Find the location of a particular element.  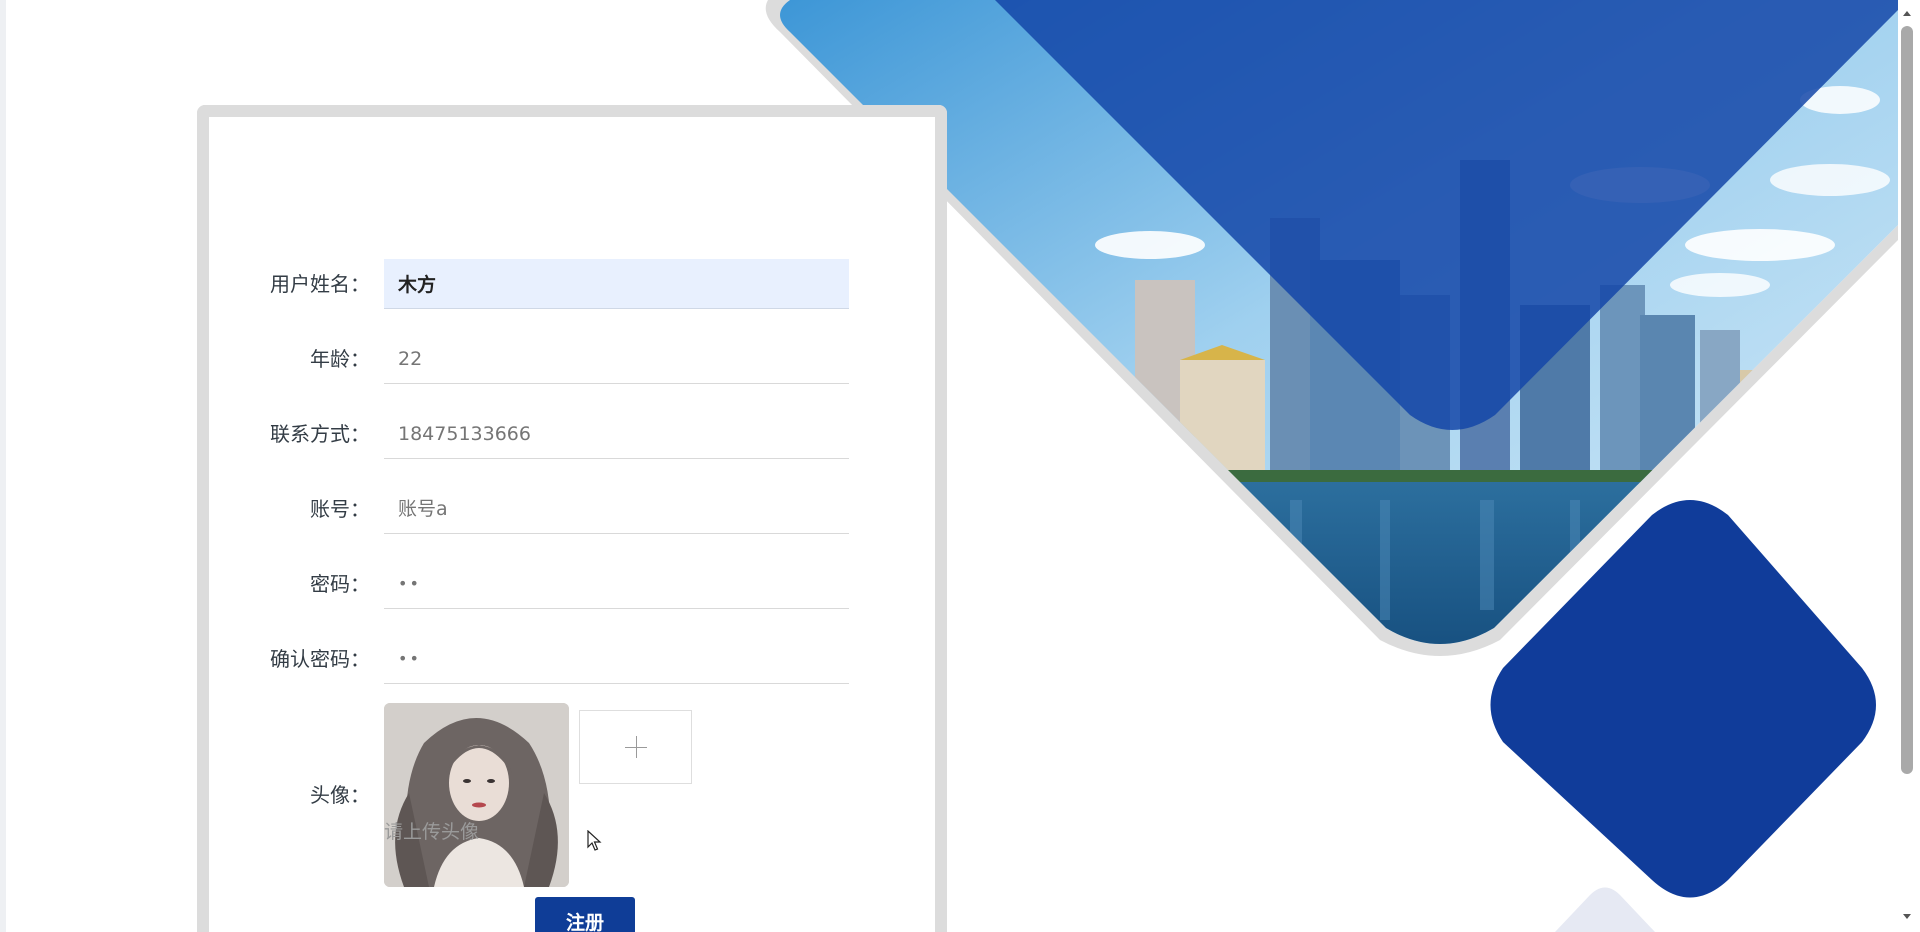

avatar-upload-button is located at coordinates (635, 747).